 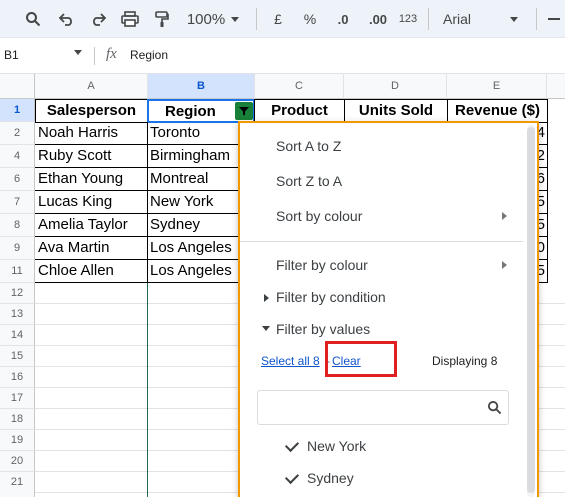 I want to click on sort-z-to-a-item: Sort Z to A, so click(x=309, y=181).